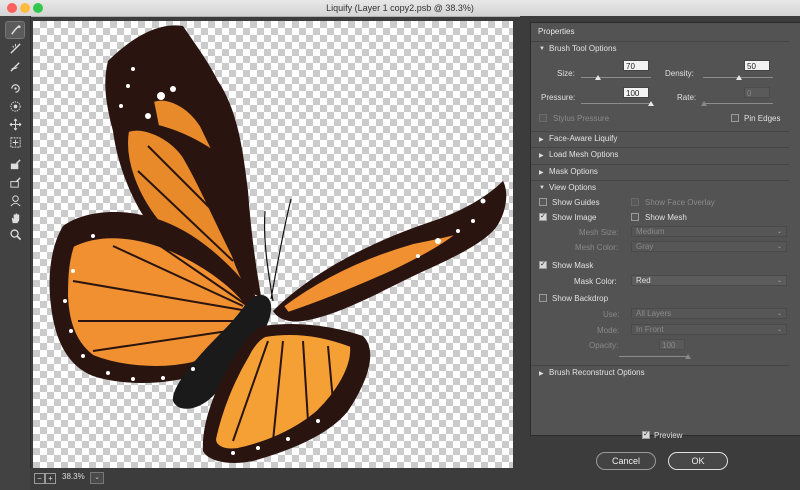 The height and width of the screenshot is (490, 800). I want to click on thaw-mask-tool-button, so click(15, 182).